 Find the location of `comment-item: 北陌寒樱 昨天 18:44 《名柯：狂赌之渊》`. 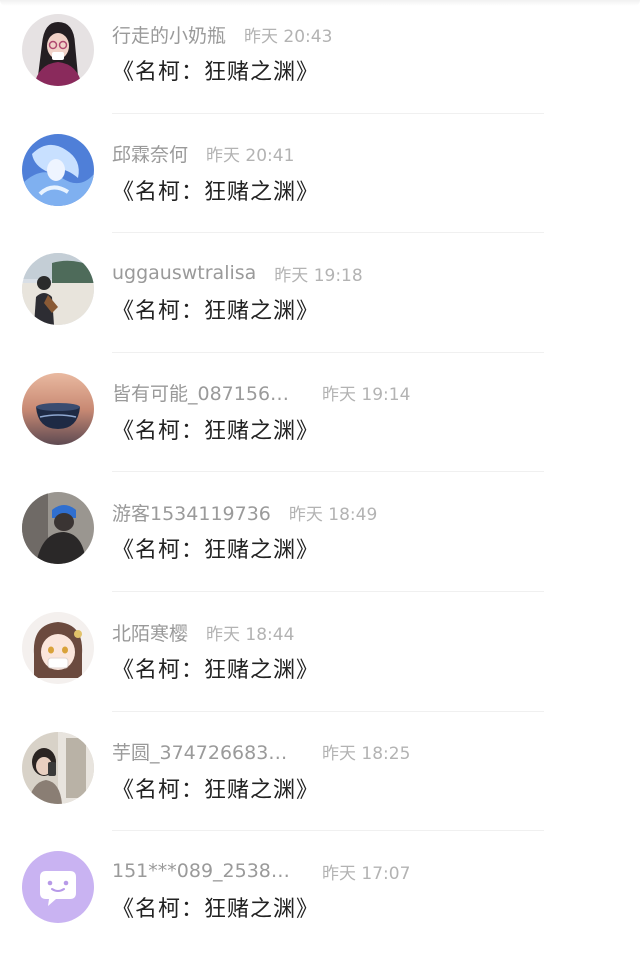

comment-item: 北陌寒樱 昨天 18:44 《名柯：狂赌之渊》 is located at coordinates (320, 658).